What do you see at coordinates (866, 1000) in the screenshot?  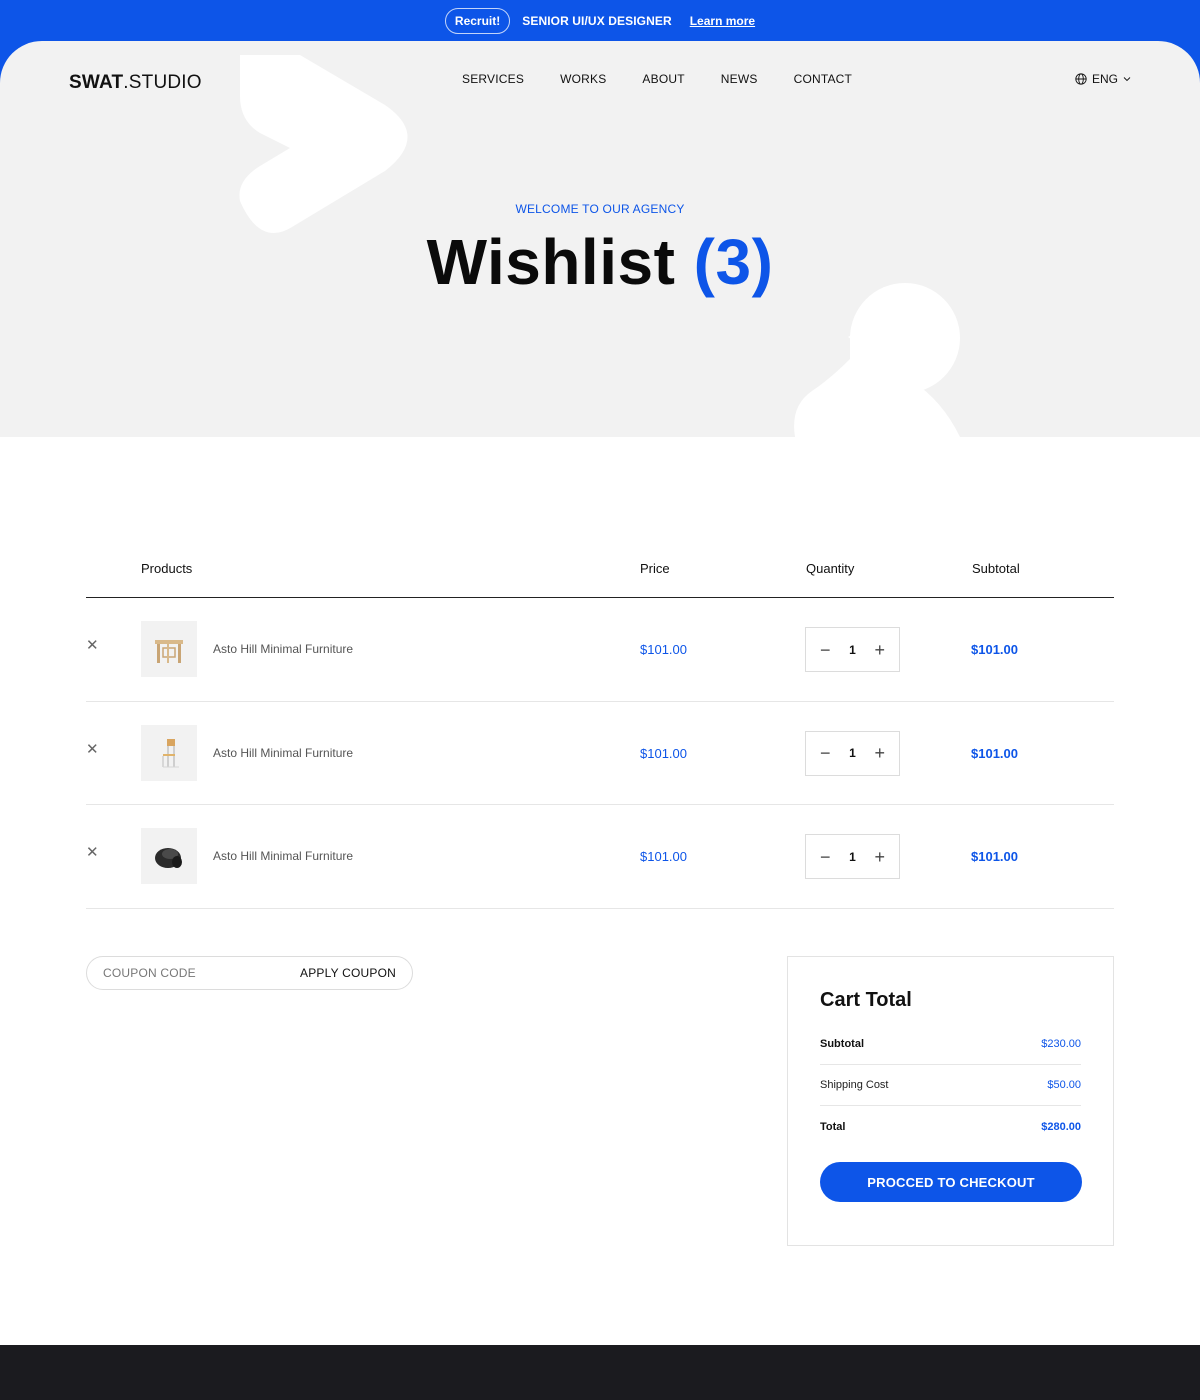 I see `cart-total-title: Cart Total` at bounding box center [866, 1000].